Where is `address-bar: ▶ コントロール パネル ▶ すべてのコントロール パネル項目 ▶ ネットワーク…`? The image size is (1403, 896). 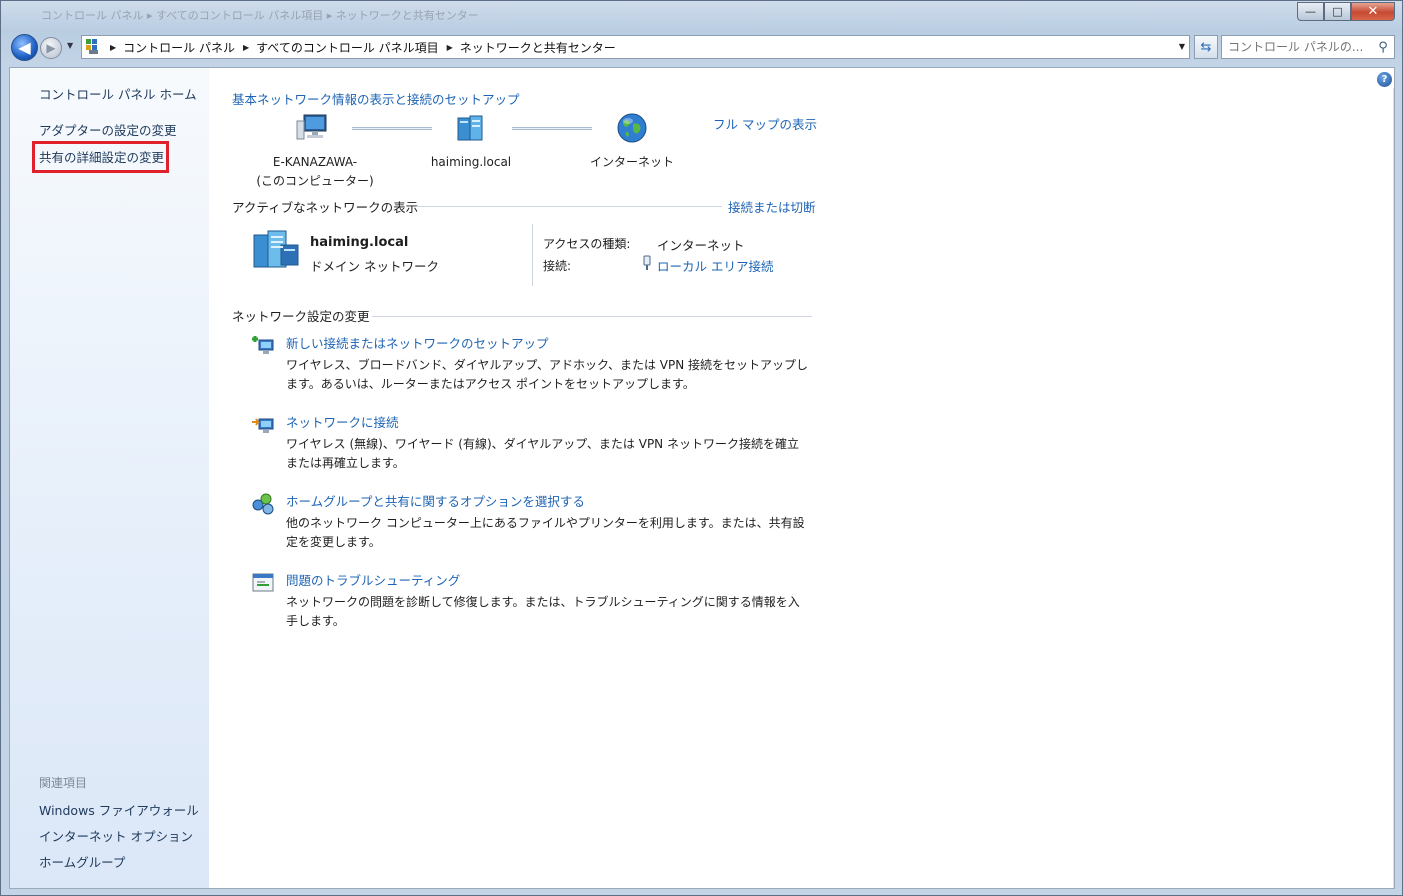
address-bar: ▶ コントロール パネル ▶ すべてのコントロール パネル項目 ▶ ネットワーク… is located at coordinates (635, 47).